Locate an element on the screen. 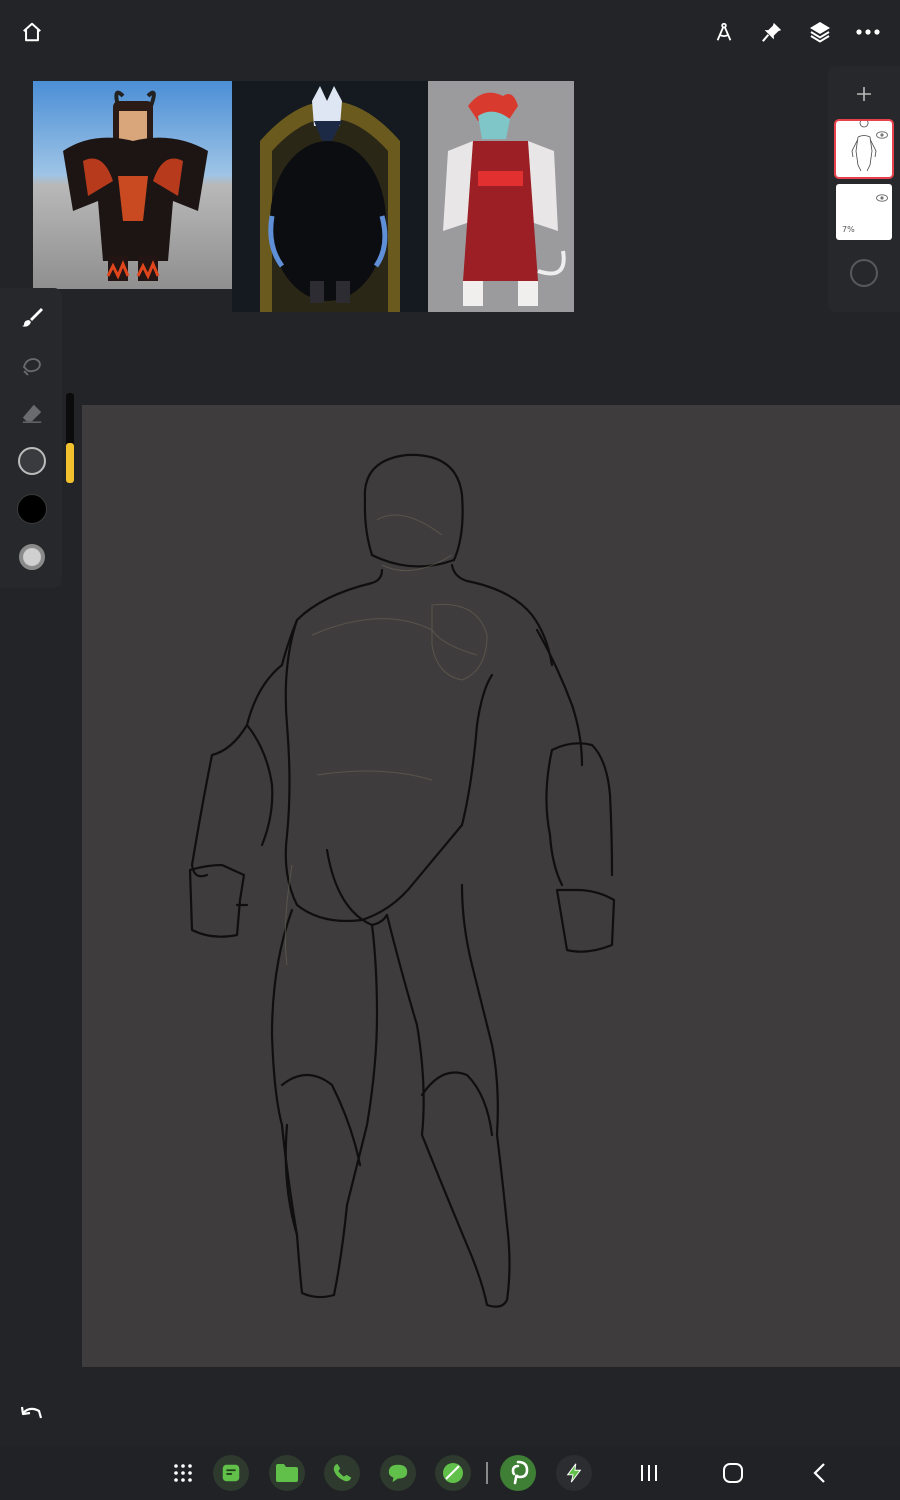 Image resolution: width=900 pixels, height=1500 pixels. app-drawer-icon is located at coordinates (183, 1473).